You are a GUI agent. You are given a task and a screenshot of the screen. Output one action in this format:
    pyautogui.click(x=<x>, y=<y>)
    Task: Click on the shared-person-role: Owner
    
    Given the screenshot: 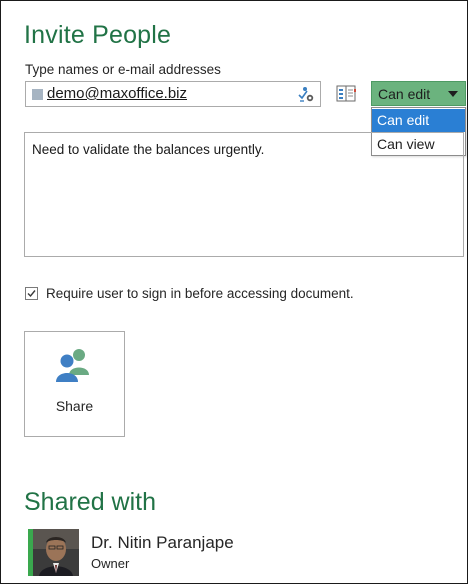 What is the action you would take?
    pyautogui.click(x=110, y=563)
    